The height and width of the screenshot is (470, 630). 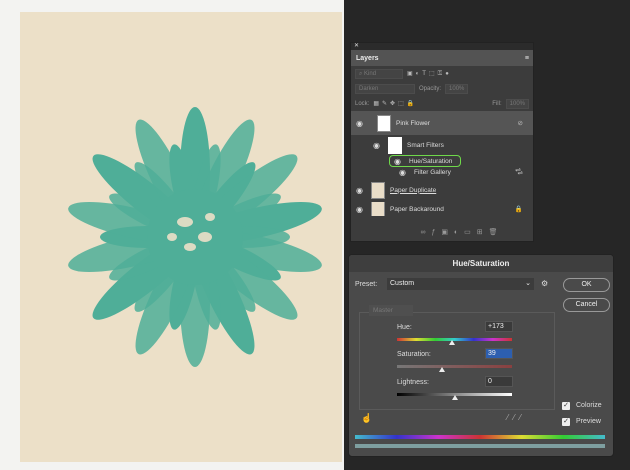 I want to click on fill-field: 100%, so click(x=517, y=103).